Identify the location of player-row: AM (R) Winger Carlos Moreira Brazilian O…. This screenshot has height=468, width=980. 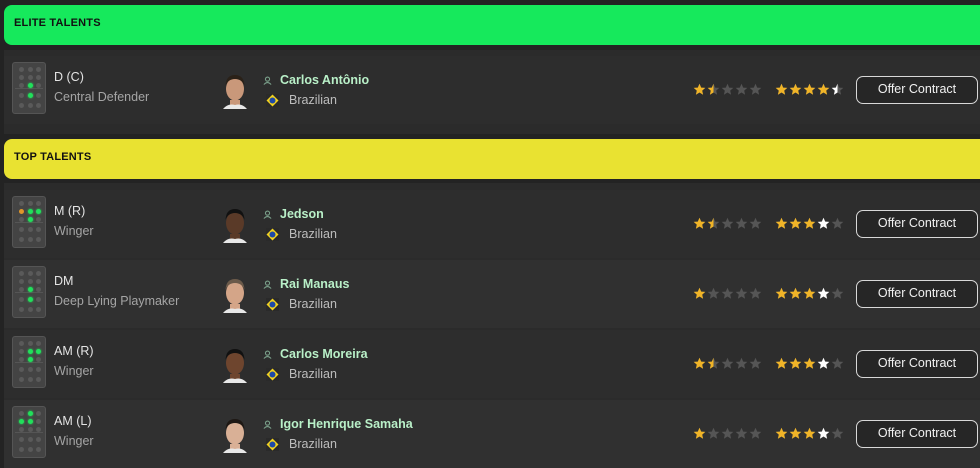
(492, 364).